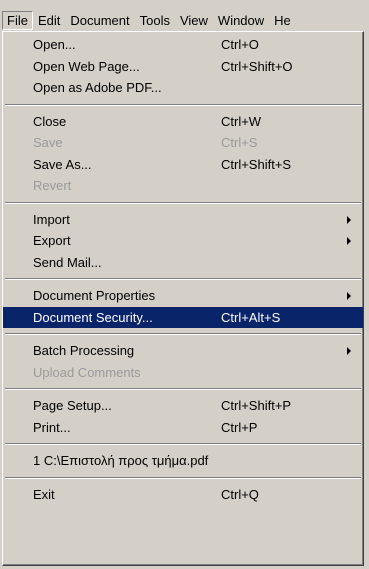 The width and height of the screenshot is (369, 569). What do you see at coordinates (48, 142) in the screenshot?
I see `menu-item-label: Save` at bounding box center [48, 142].